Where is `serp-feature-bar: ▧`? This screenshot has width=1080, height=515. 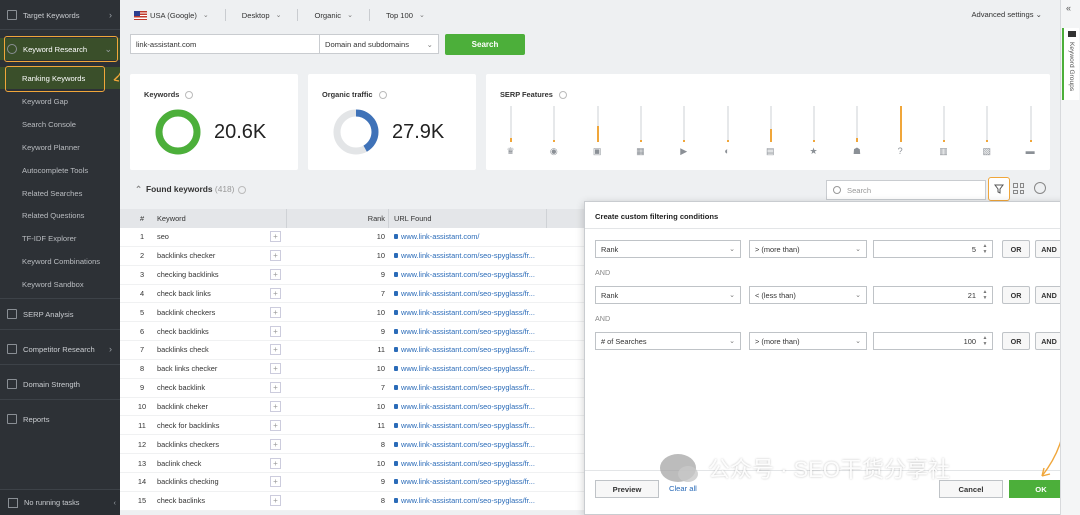 serp-feature-bar: ▧ is located at coordinates (987, 131).